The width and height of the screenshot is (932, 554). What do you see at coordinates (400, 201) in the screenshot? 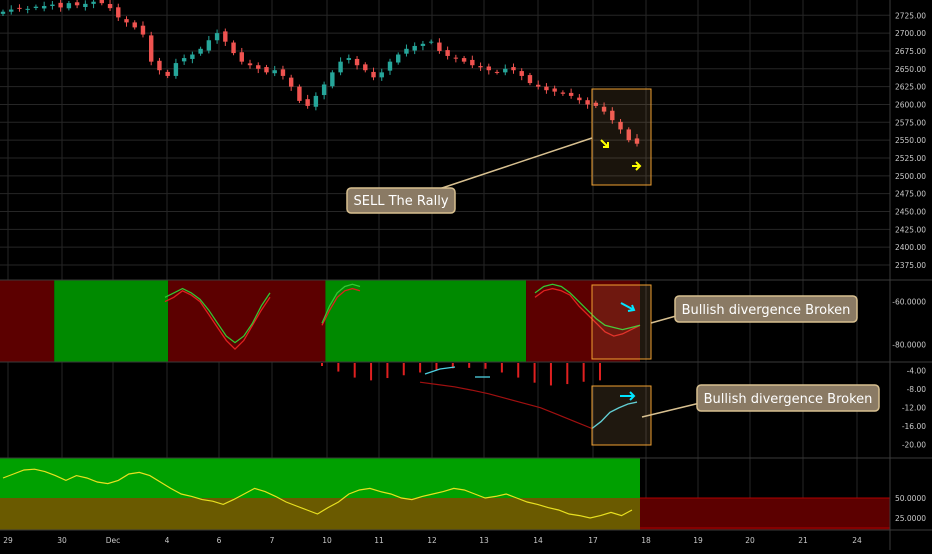
I see `sell-callout-text: SELL The Rally` at bounding box center [400, 201].